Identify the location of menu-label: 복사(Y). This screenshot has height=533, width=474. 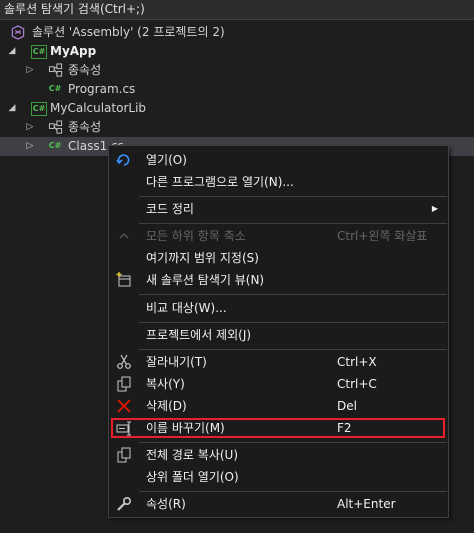
(165, 384).